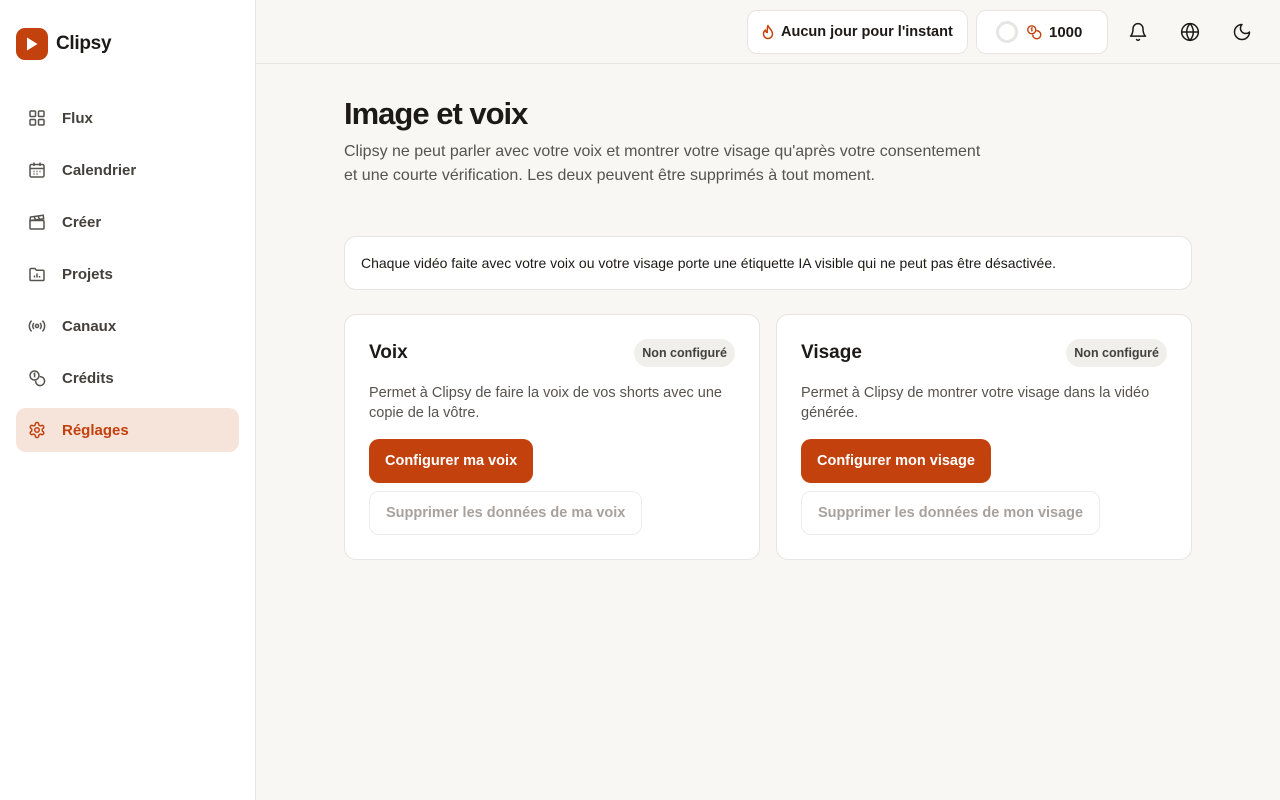 The width and height of the screenshot is (1280, 800). I want to click on top-bar: Aucun jour pour l'instant 1000, so click(768, 32).